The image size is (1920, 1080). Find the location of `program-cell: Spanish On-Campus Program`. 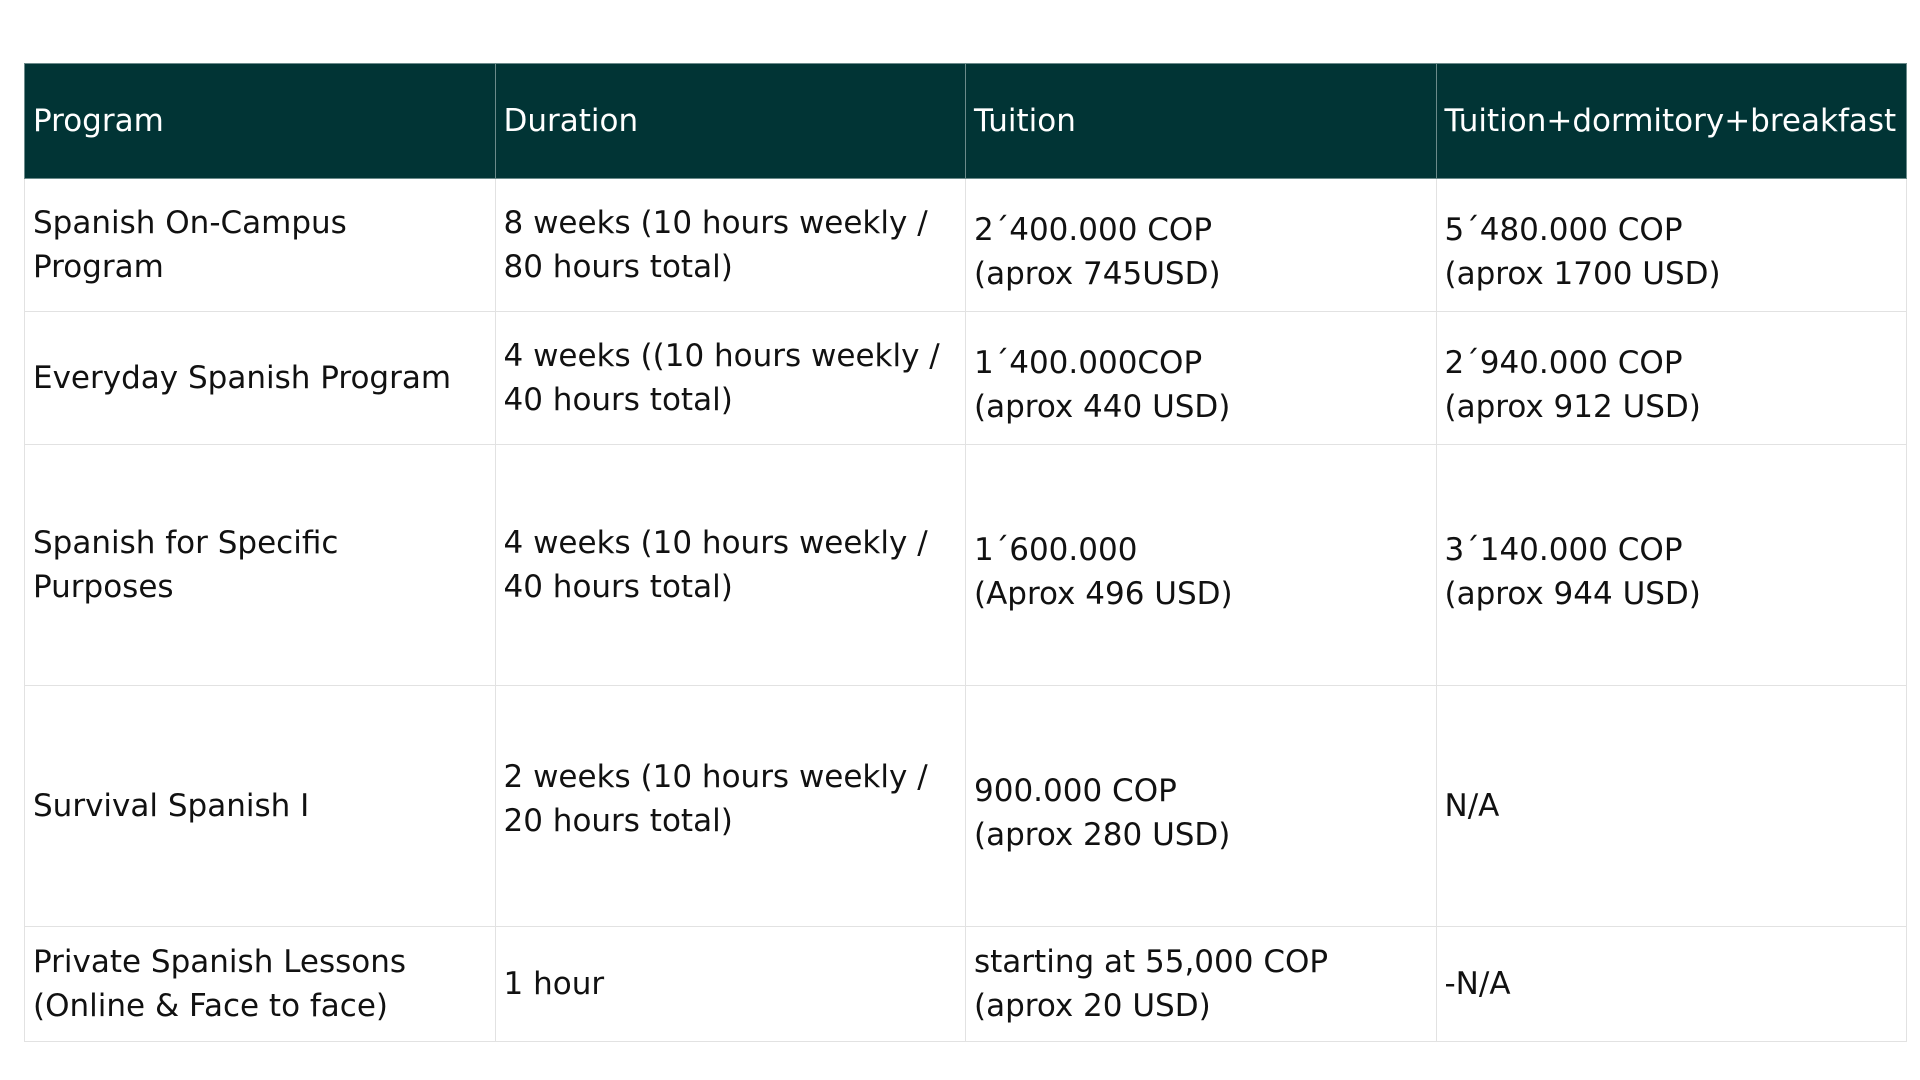

program-cell: Spanish On-Campus Program is located at coordinates (260, 245).